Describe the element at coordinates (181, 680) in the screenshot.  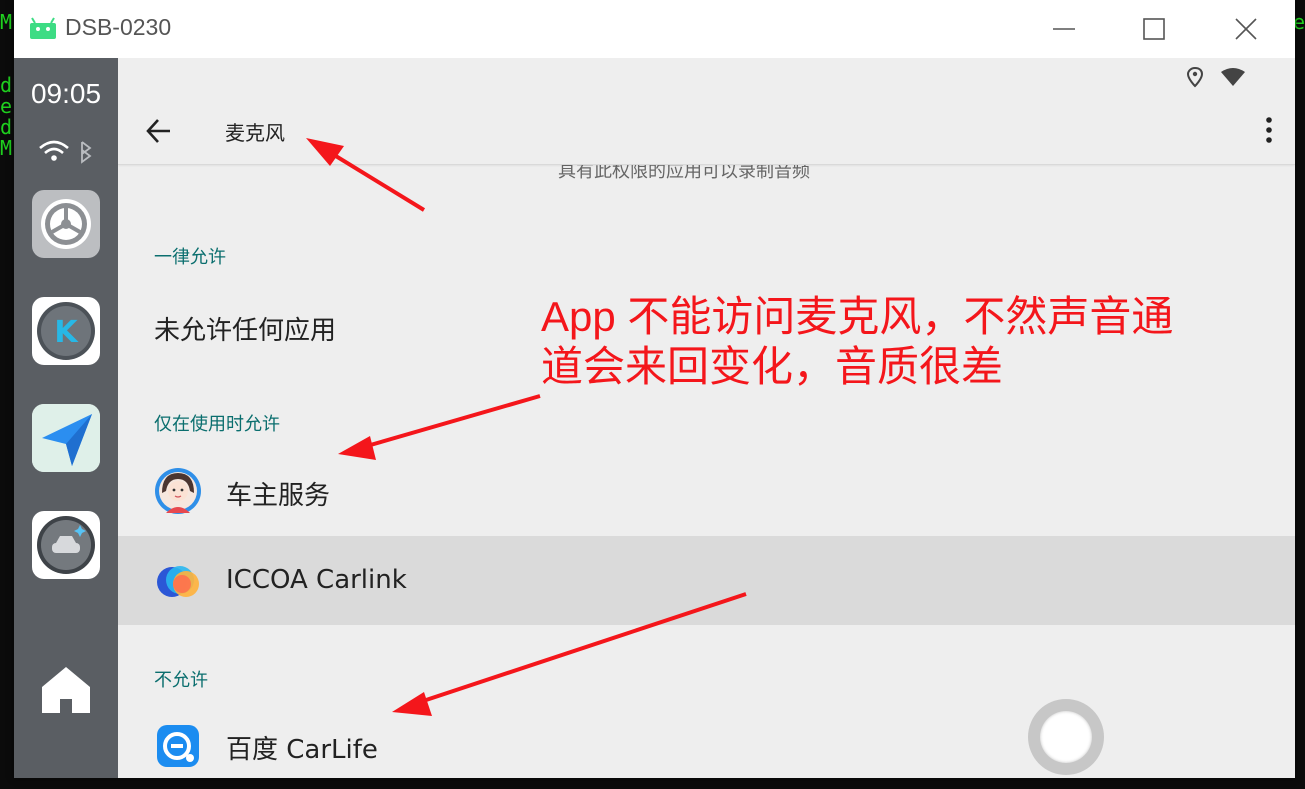
I see `section-header-denied: 不允许` at that location.